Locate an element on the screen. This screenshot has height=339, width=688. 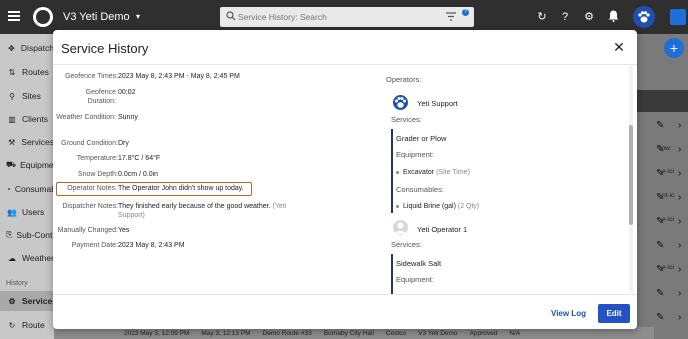
gear-icon: ⚙ is located at coordinates (589, 17).